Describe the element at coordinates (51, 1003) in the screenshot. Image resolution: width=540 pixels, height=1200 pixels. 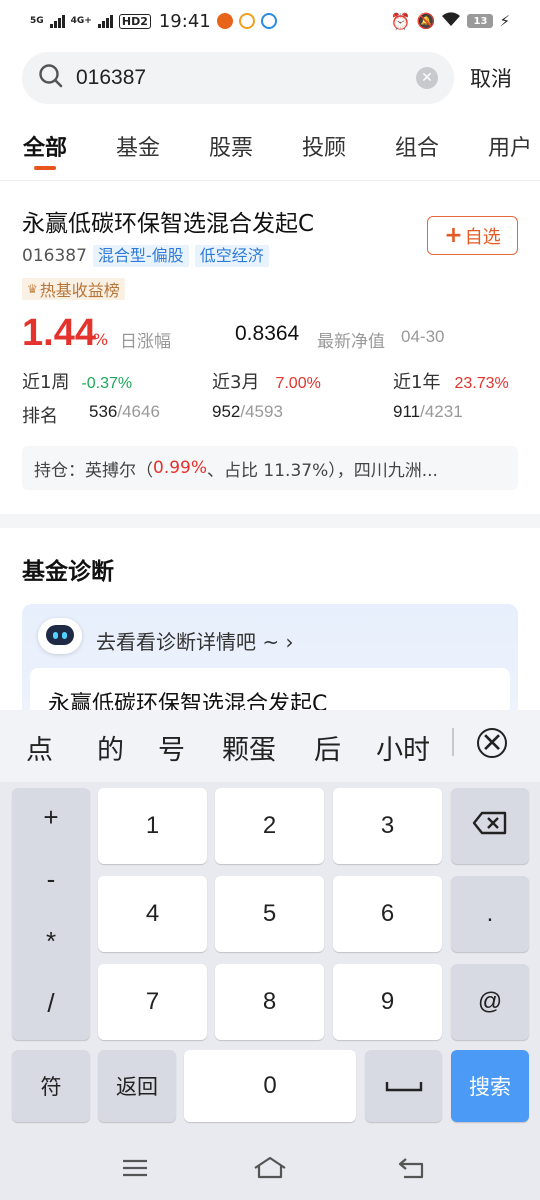
I see `key-slash: /` at that location.